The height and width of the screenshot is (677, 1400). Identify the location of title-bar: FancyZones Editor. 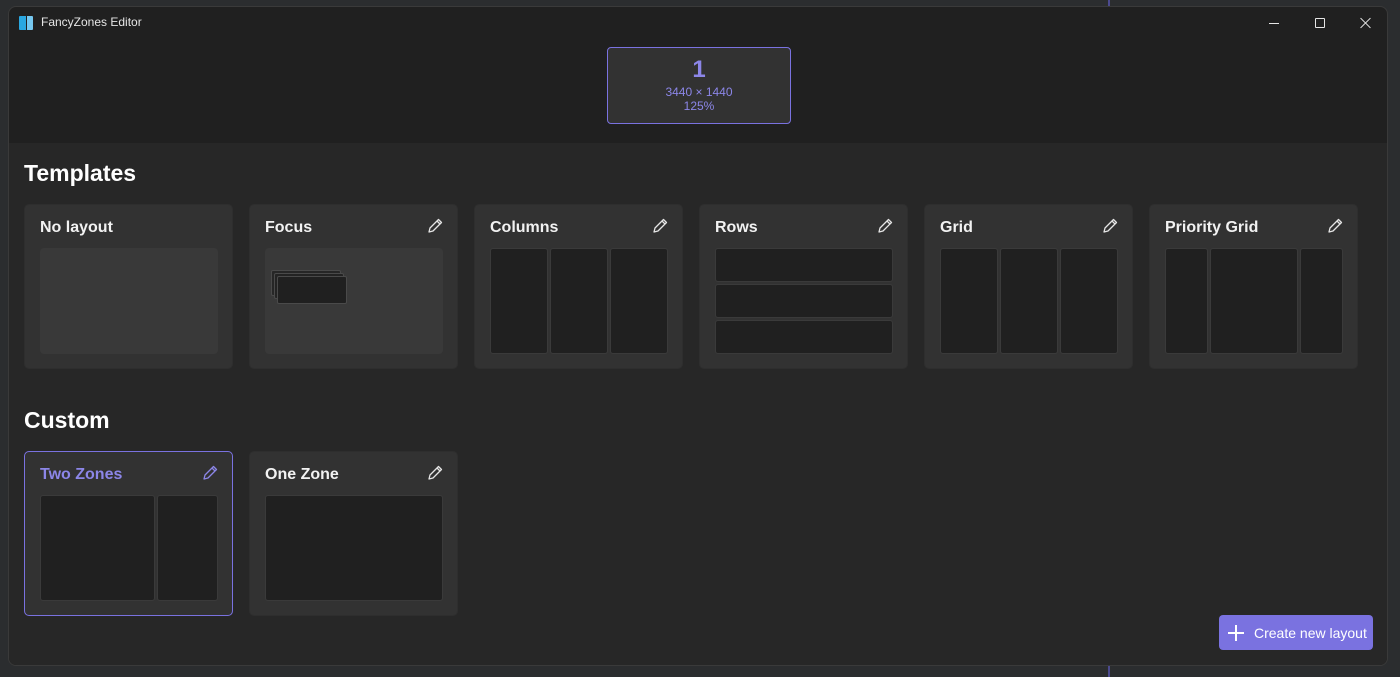
(698, 23).